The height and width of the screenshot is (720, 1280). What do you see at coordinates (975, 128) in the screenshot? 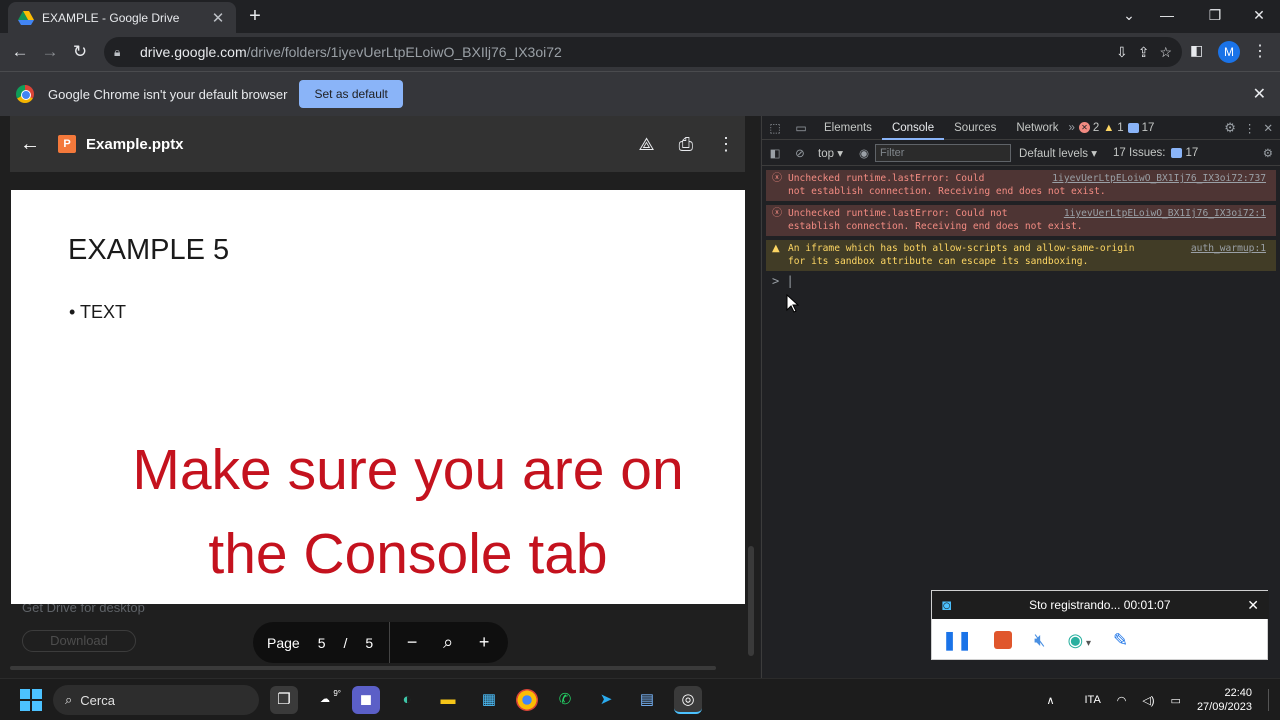
I see `tab-sources: Sources` at bounding box center [975, 128].